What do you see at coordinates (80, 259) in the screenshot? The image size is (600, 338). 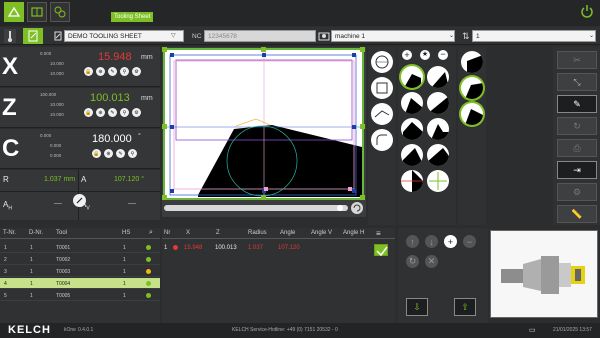 I see `table-row: 2 1 T0002 1` at bounding box center [80, 259].